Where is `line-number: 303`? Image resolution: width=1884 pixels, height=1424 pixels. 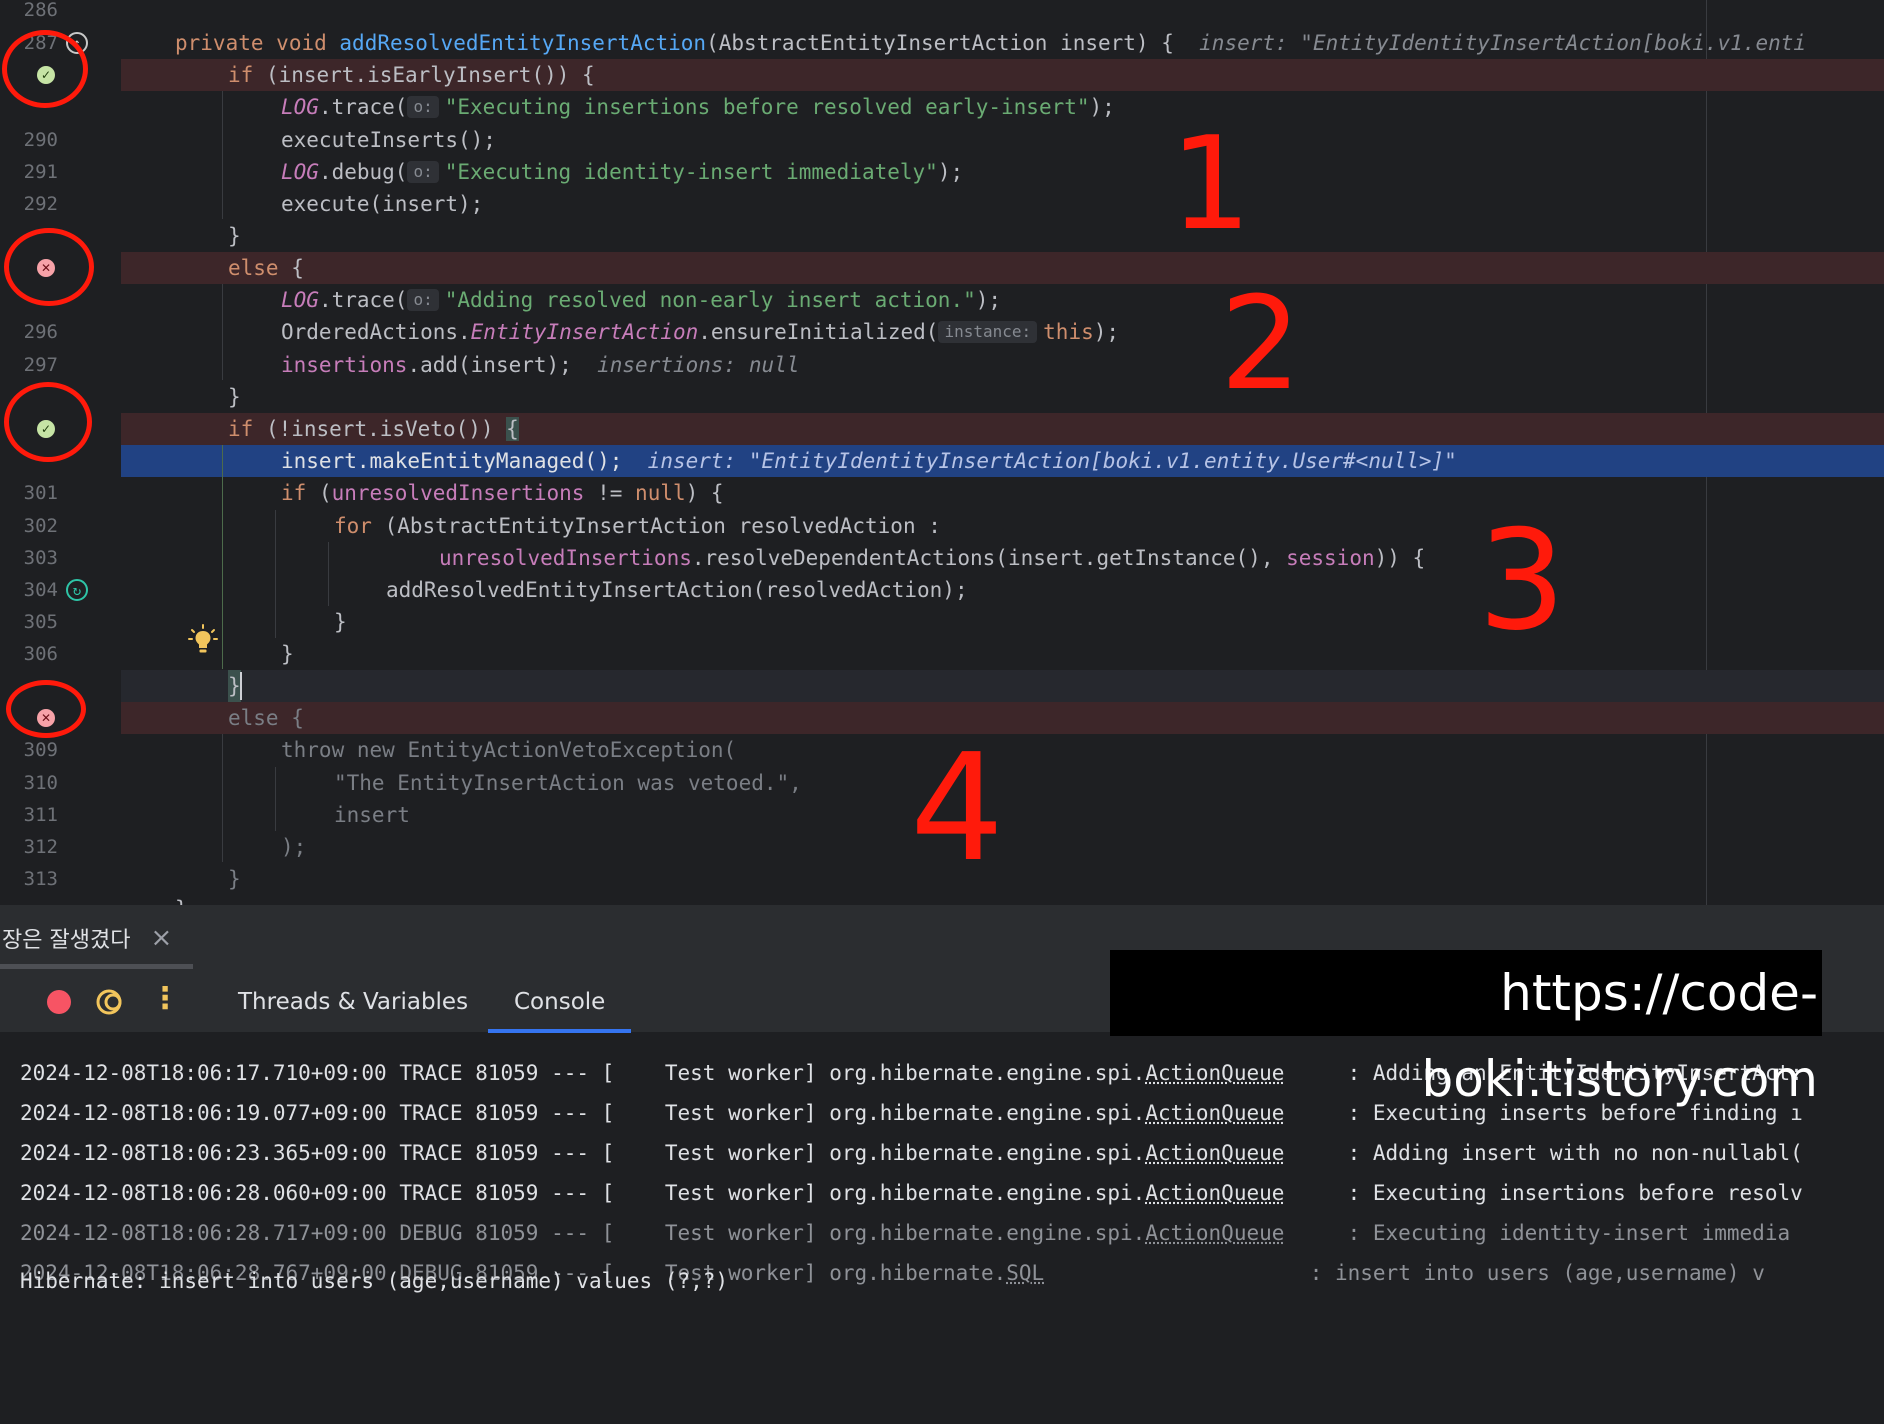 line-number: 303 is located at coordinates (29, 558).